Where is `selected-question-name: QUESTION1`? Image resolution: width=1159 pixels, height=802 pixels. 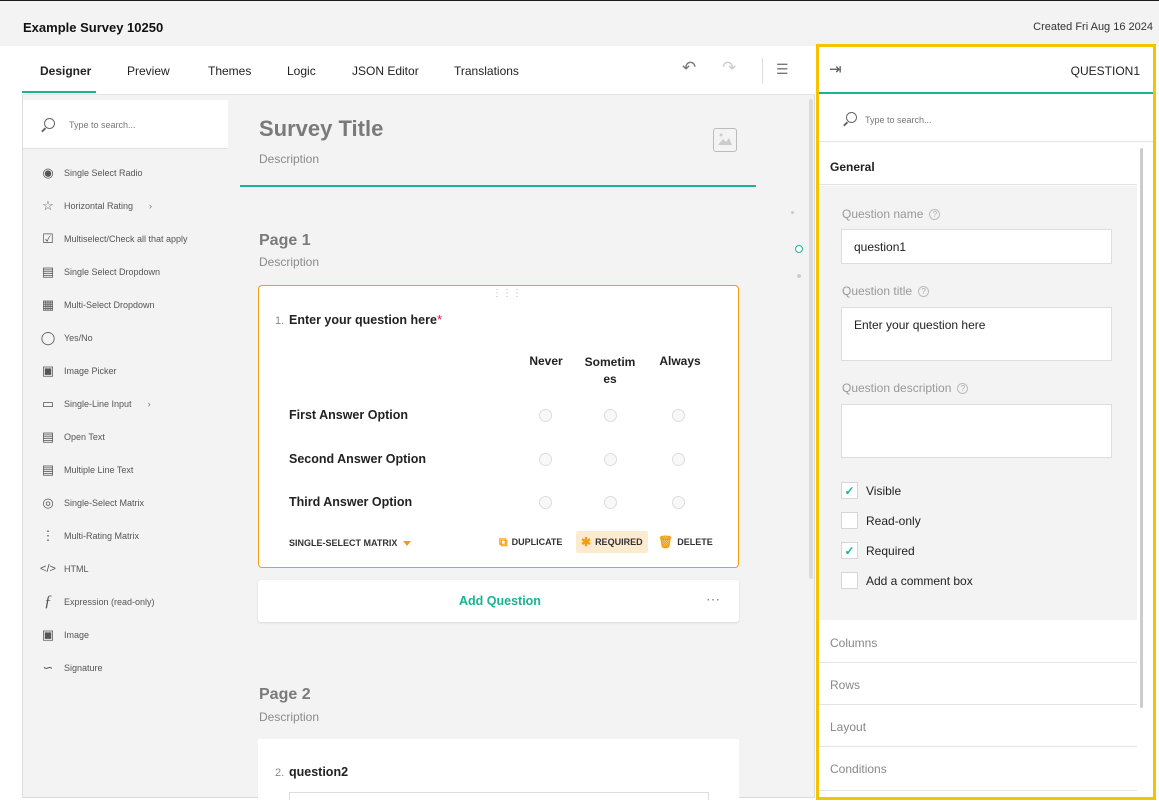 selected-question-name: QUESTION1 is located at coordinates (1105, 71).